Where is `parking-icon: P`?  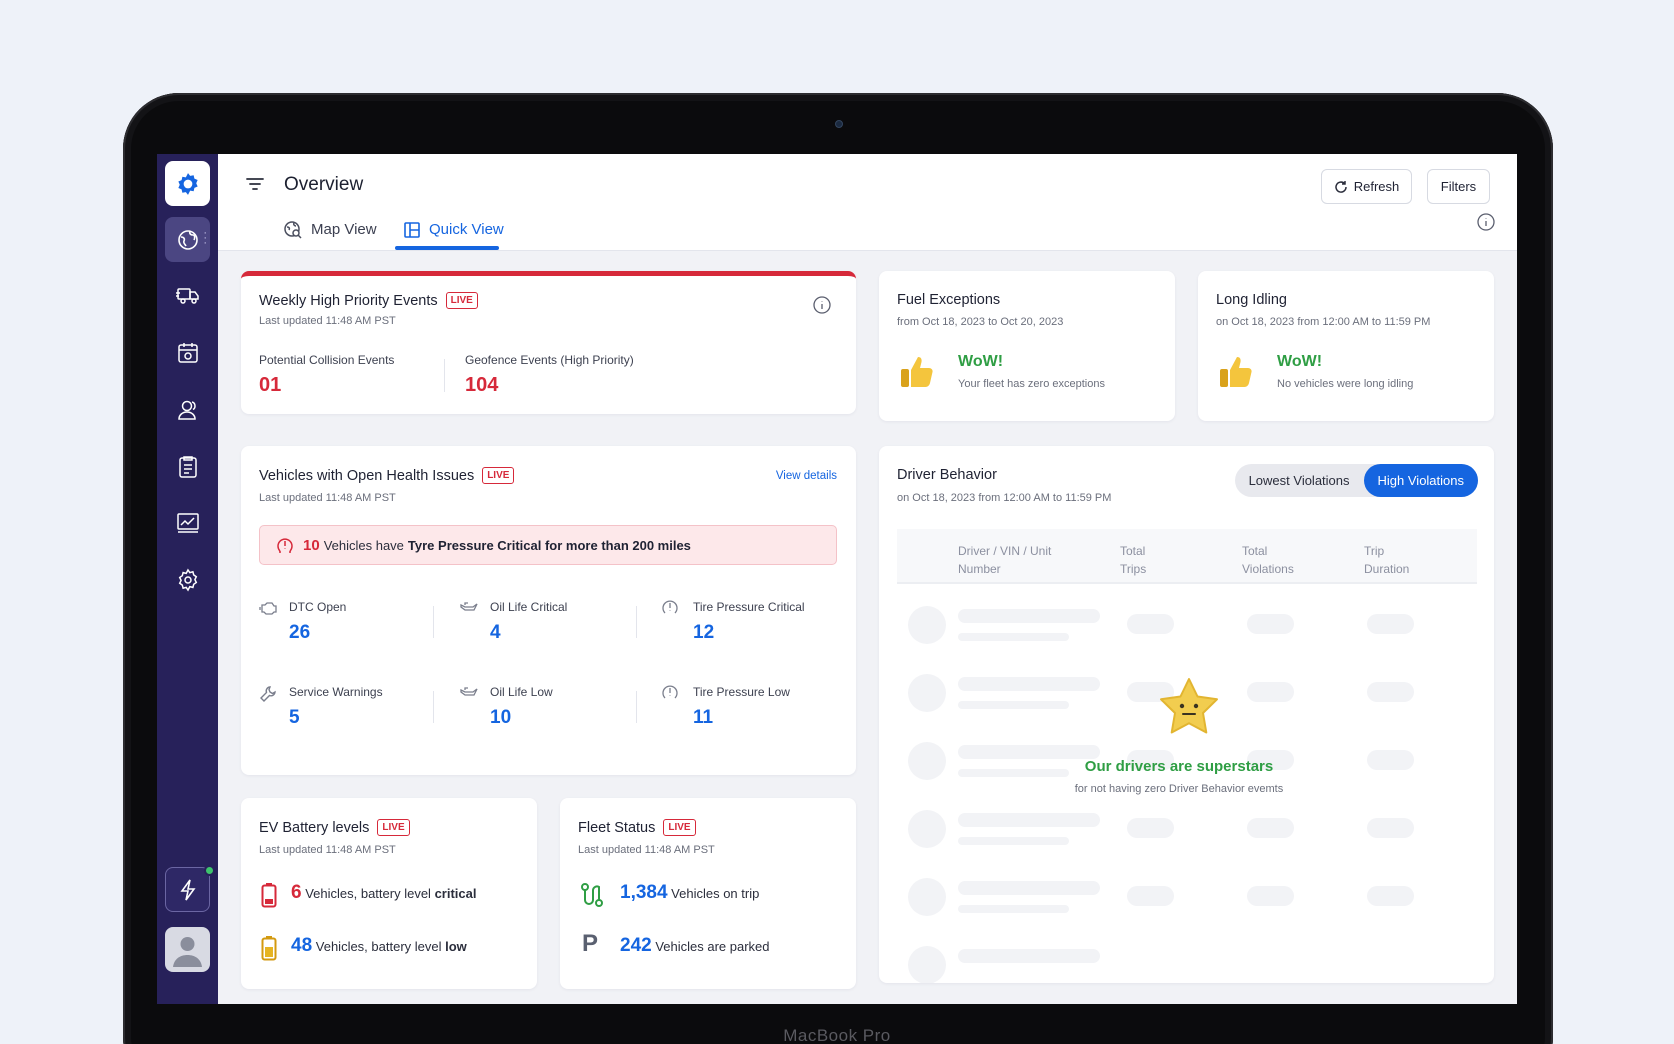
parking-icon: P is located at coordinates (590, 943).